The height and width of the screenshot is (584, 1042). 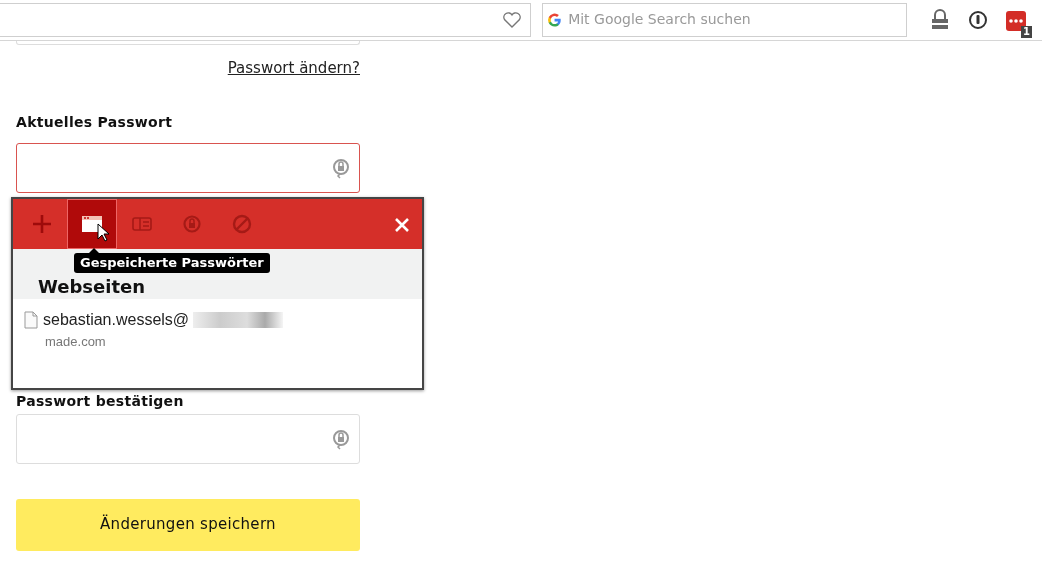 I want to click on password-field, so click(x=188, y=167).